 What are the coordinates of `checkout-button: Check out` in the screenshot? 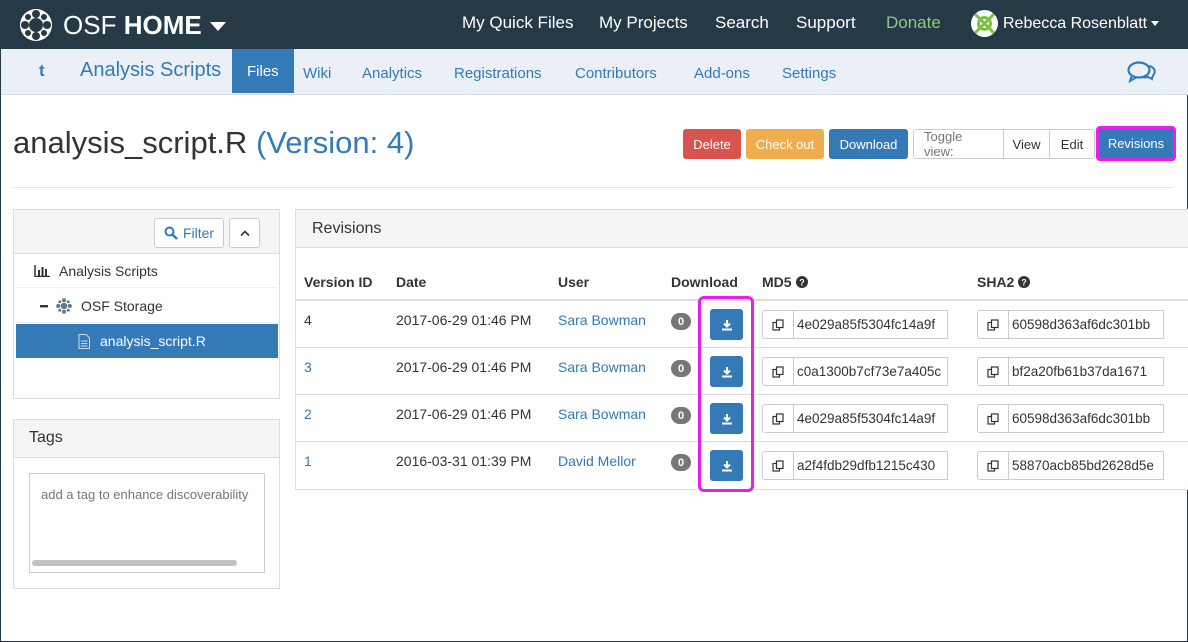 It's located at (785, 144).